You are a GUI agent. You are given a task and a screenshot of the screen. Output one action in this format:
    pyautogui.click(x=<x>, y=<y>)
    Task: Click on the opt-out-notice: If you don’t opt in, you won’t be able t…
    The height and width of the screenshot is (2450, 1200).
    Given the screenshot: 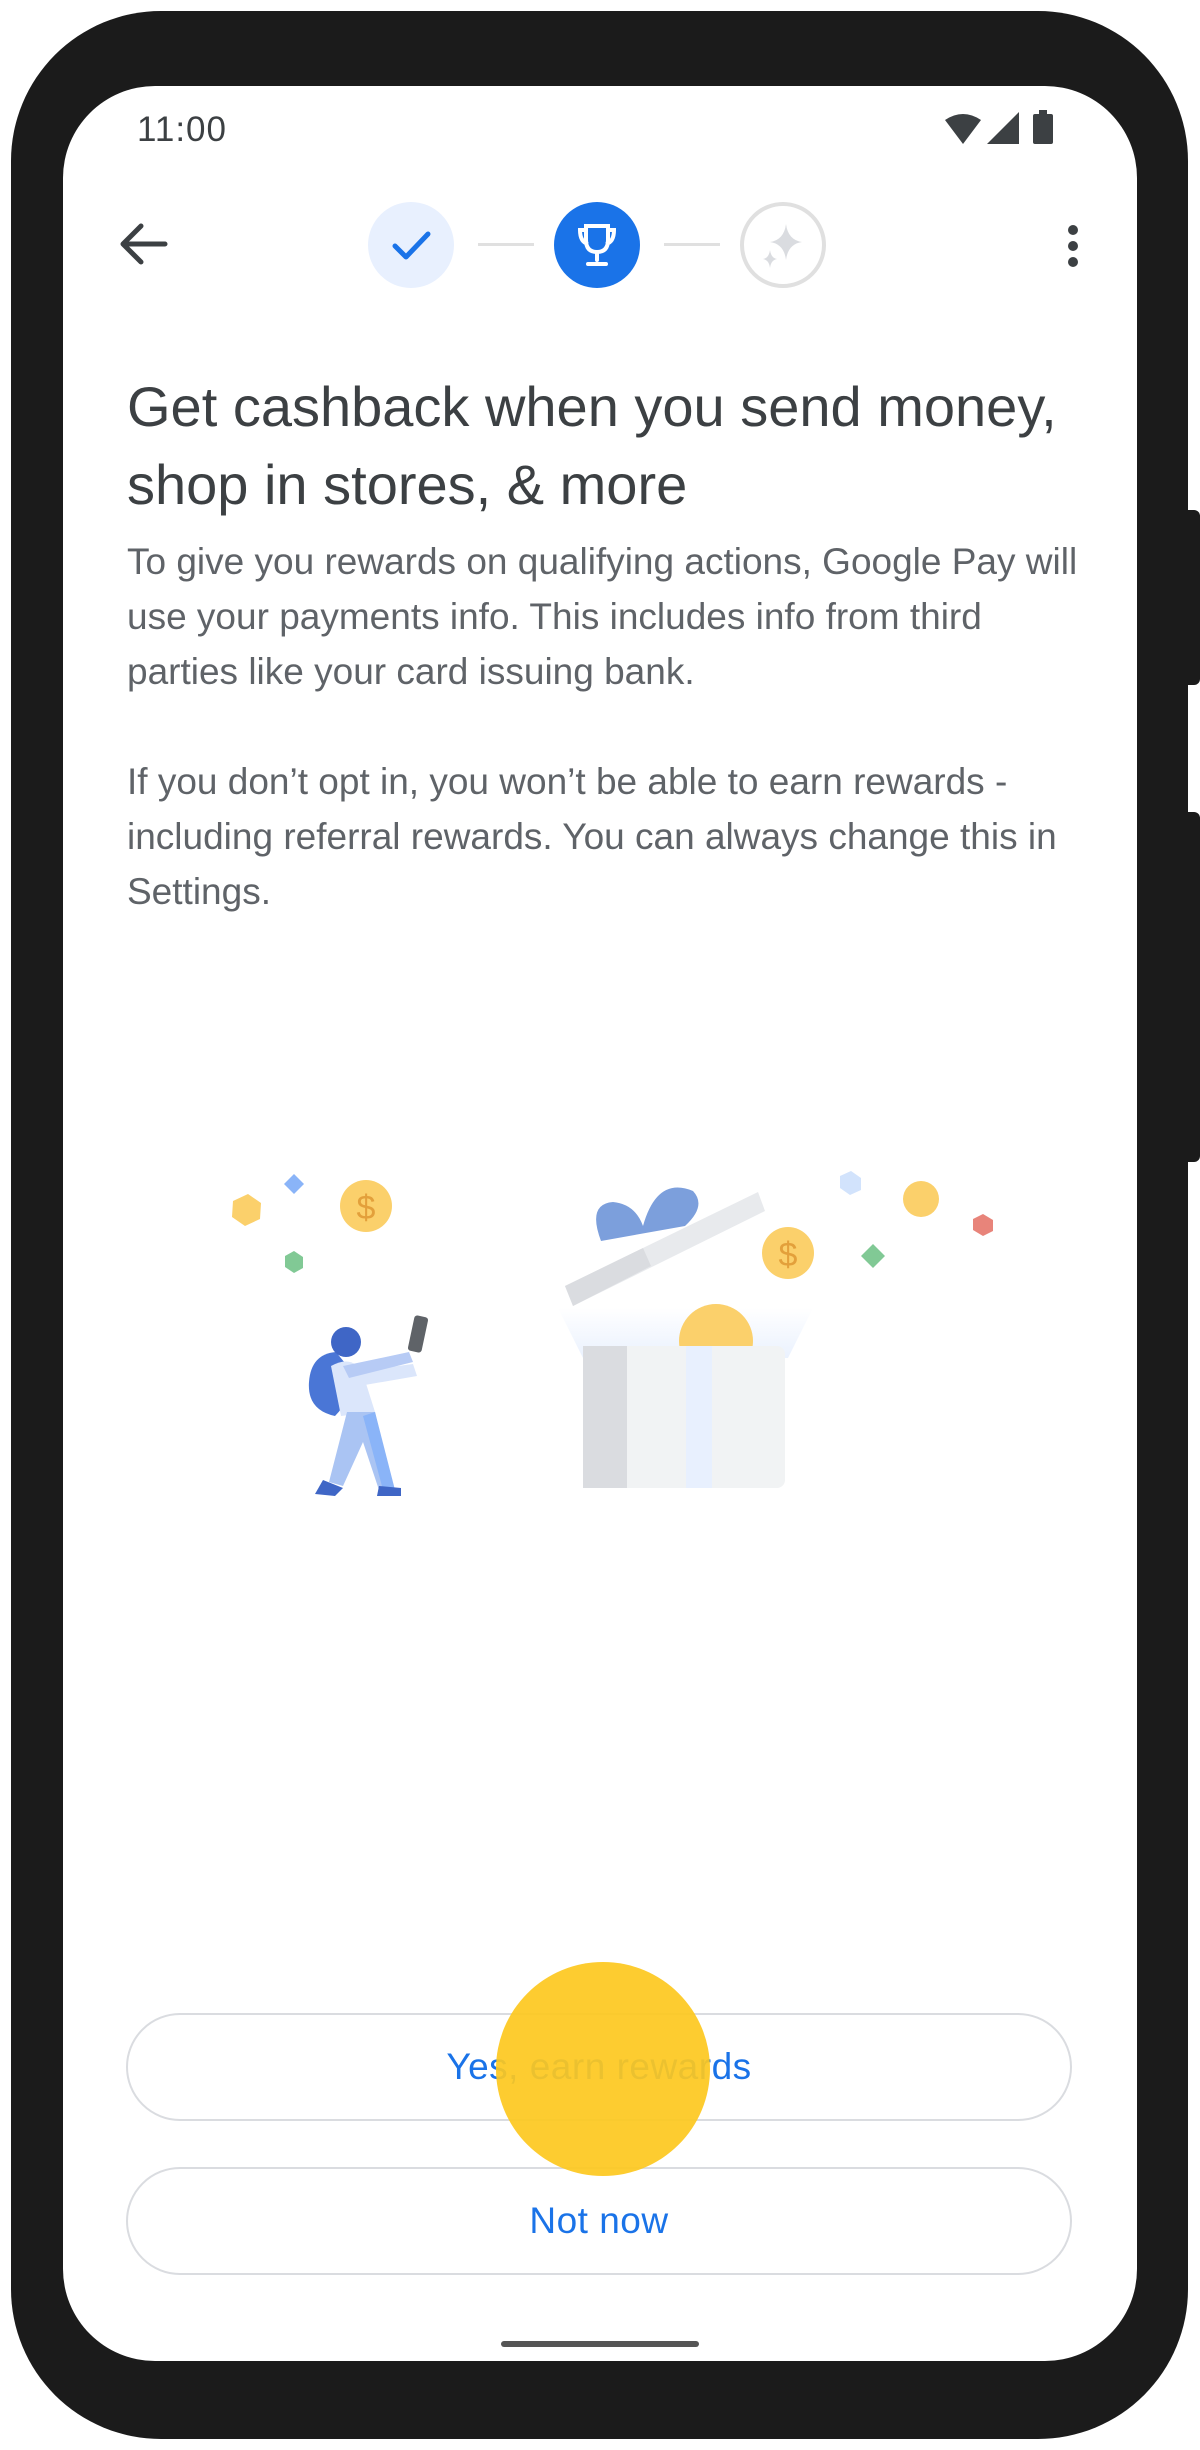 What is the action you would take?
    pyautogui.click(x=592, y=836)
    